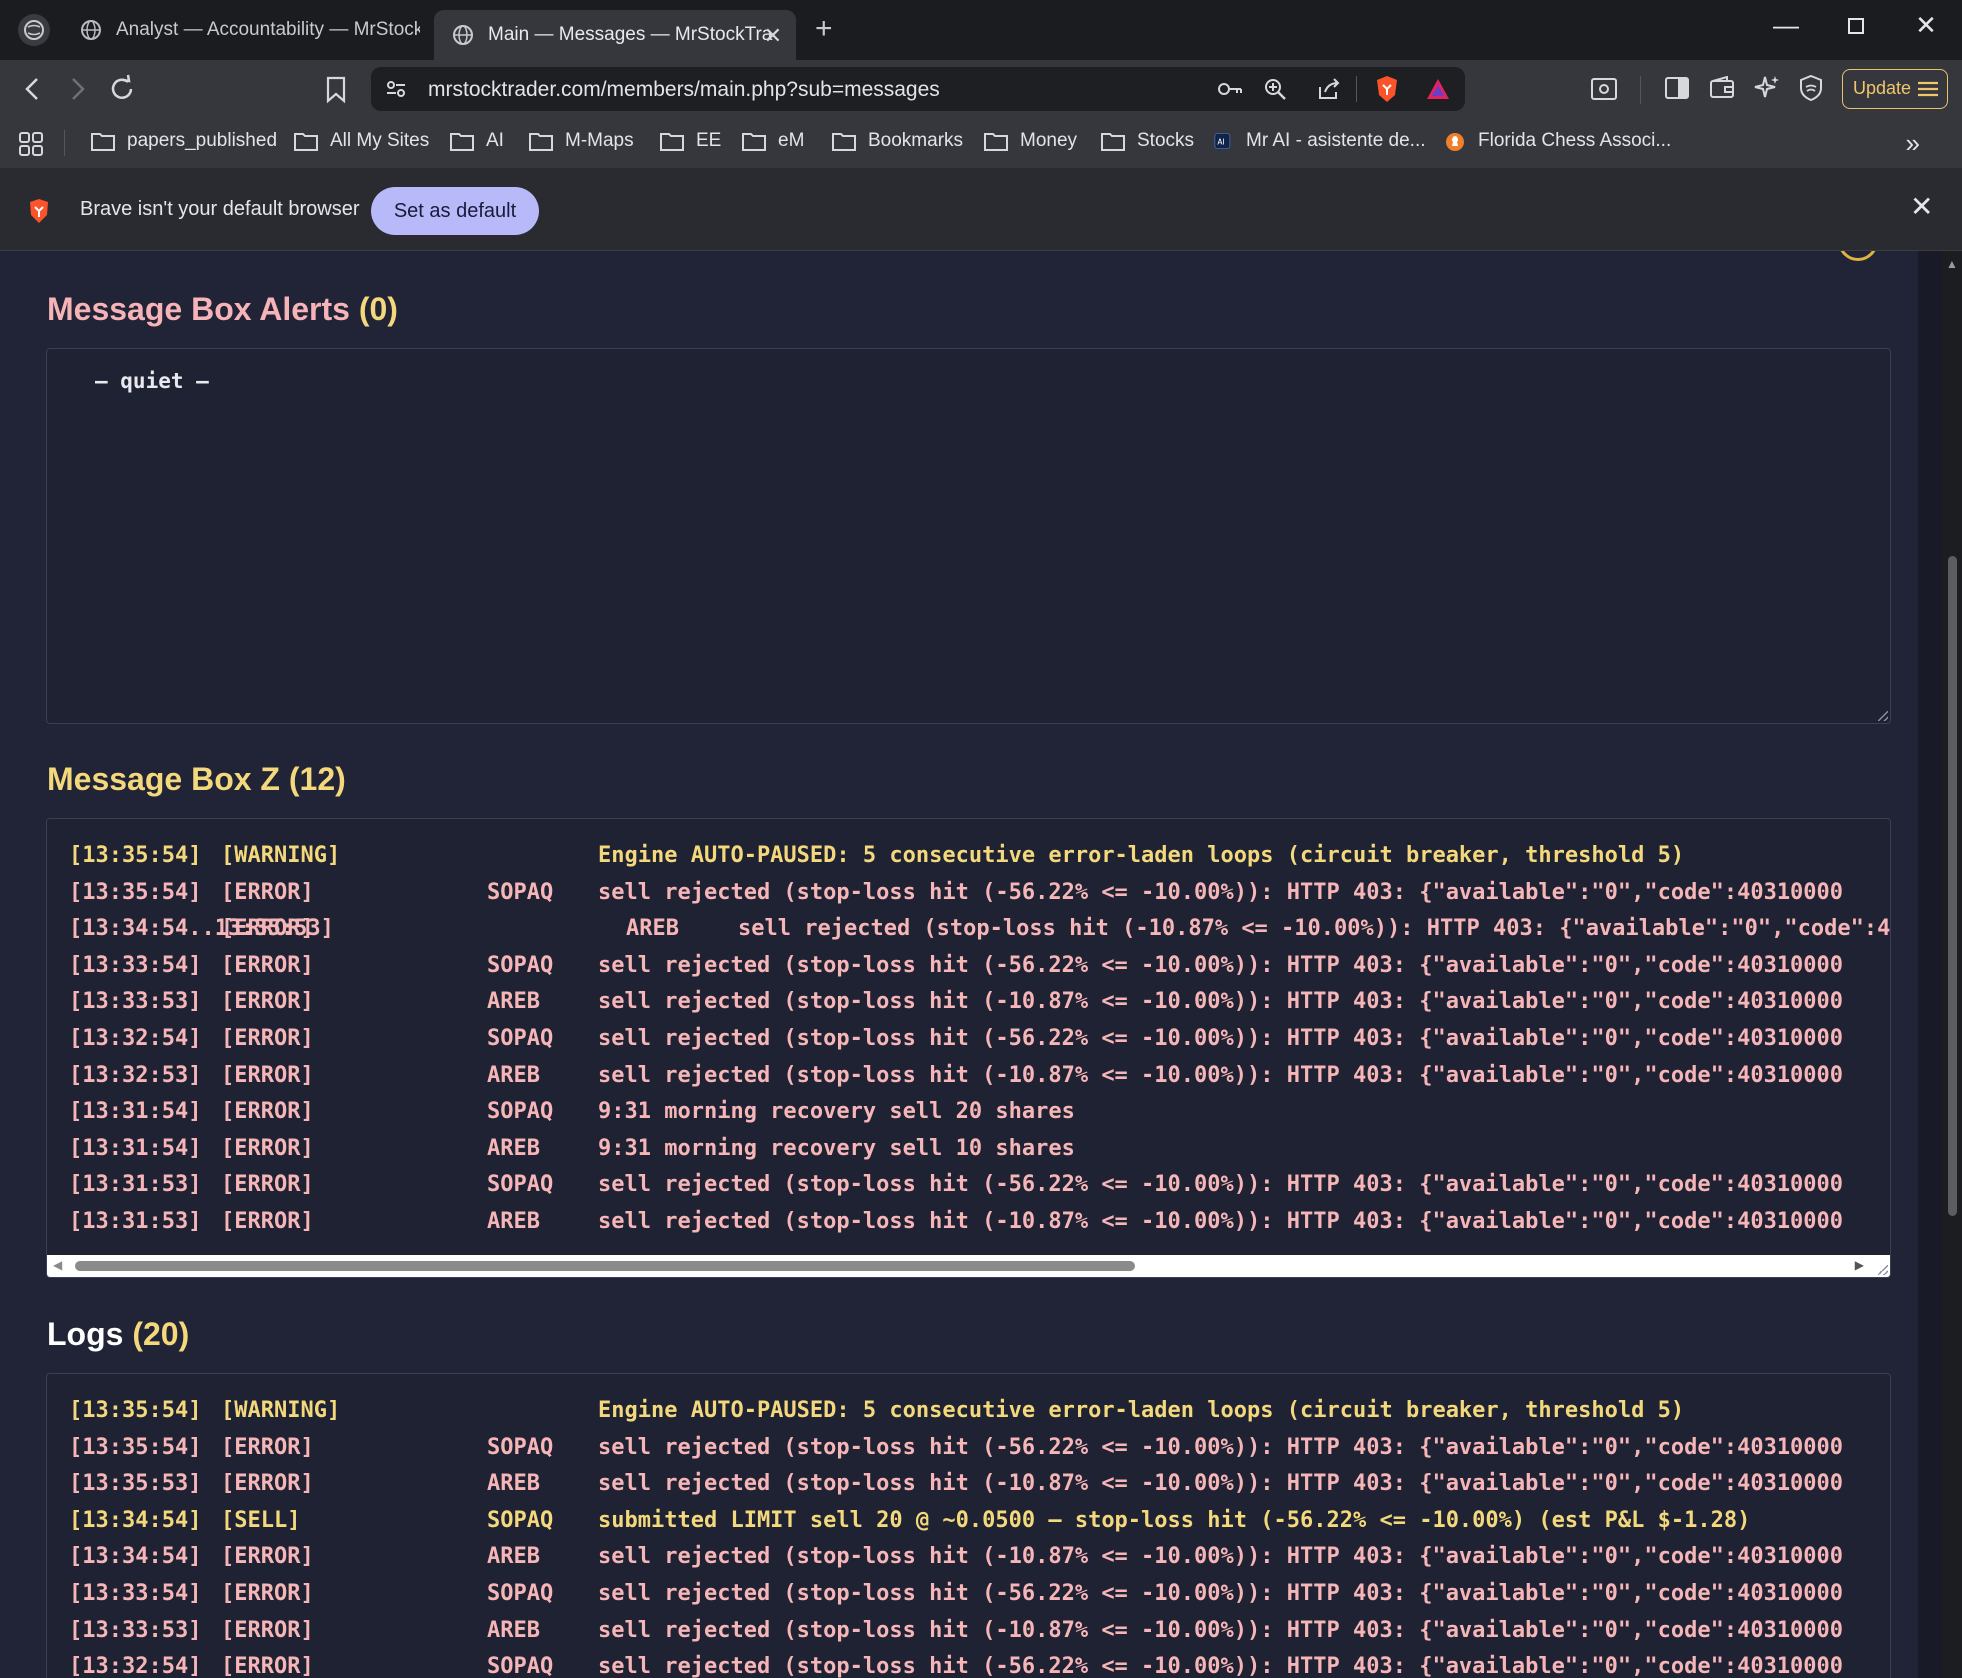  Describe the element at coordinates (1811, 88) in the screenshot. I see `vpn-shield-icon` at that location.